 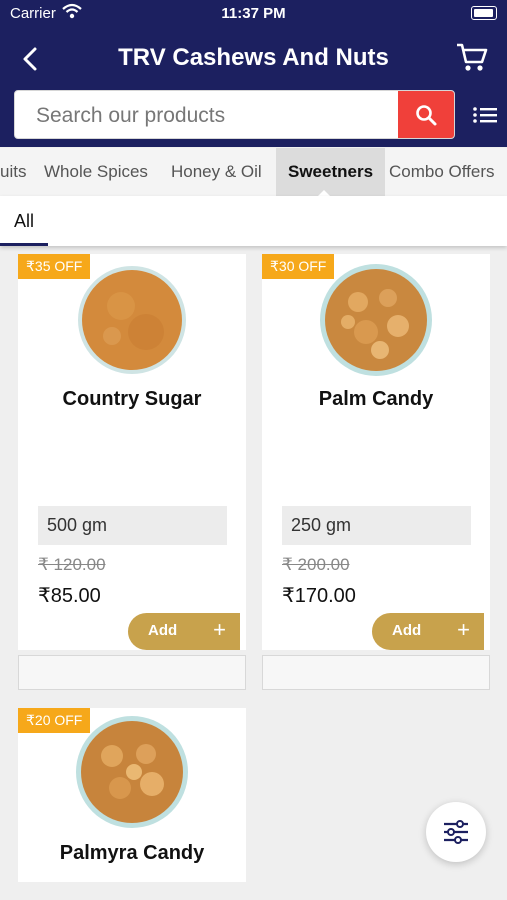 What do you see at coordinates (132, 525) in the screenshot?
I see `weight-selector: 500 gm` at bounding box center [132, 525].